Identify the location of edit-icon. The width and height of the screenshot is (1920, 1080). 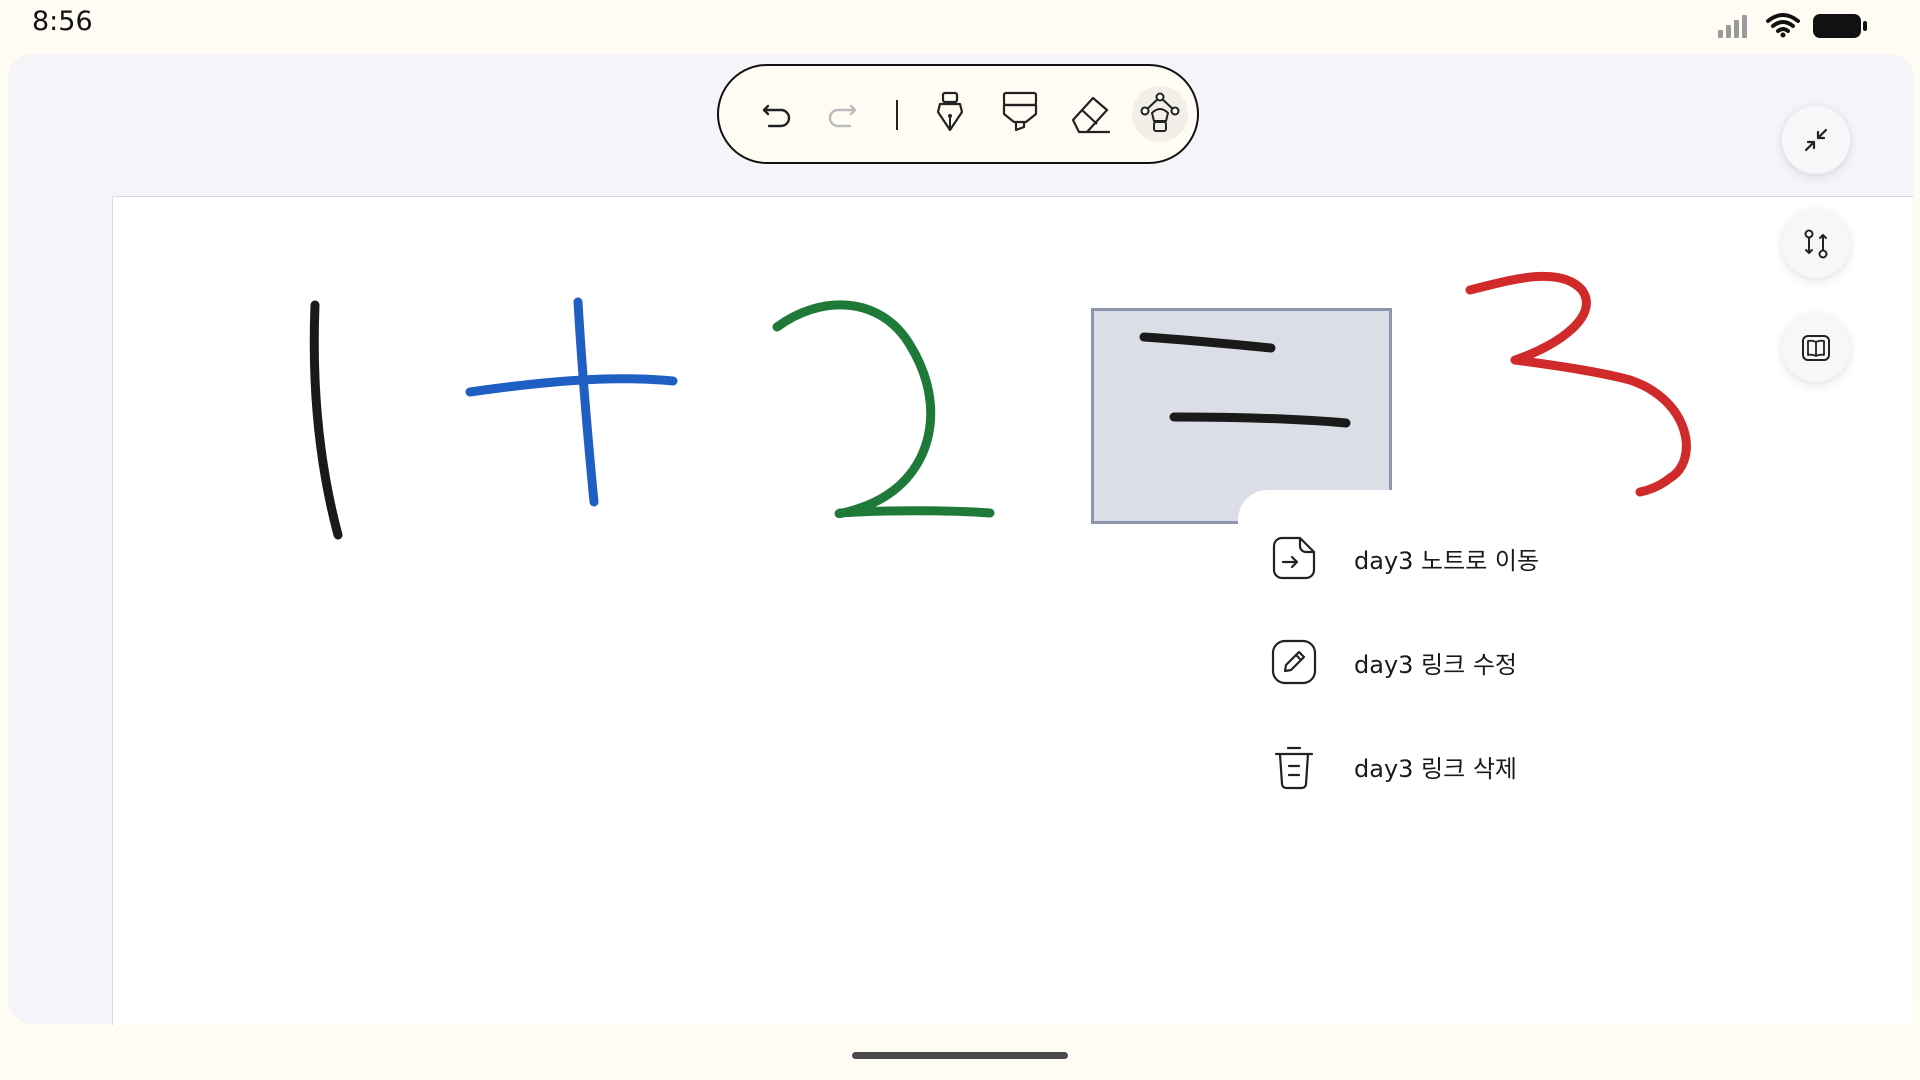
(1294, 662).